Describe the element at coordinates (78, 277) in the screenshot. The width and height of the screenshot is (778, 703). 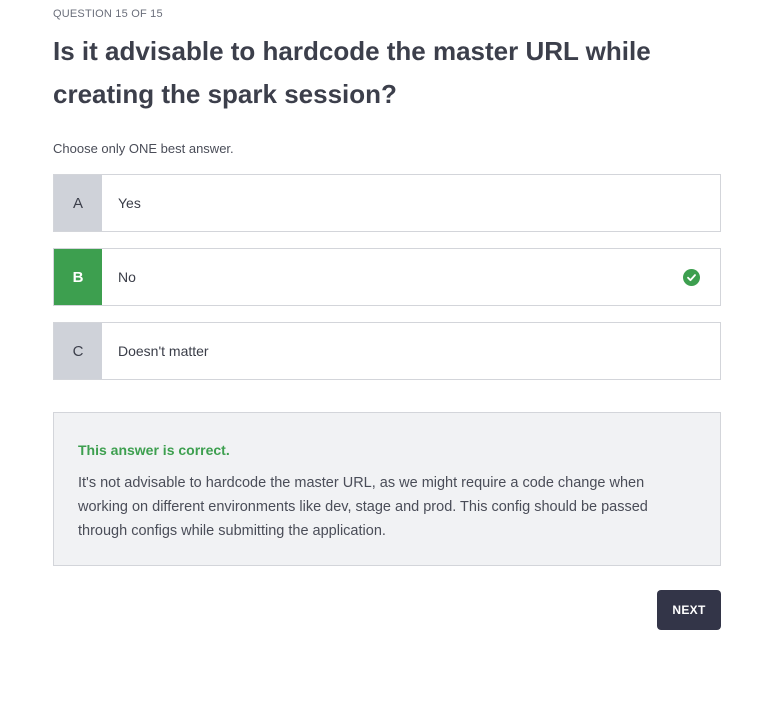
I see `option-letter: B` at that location.